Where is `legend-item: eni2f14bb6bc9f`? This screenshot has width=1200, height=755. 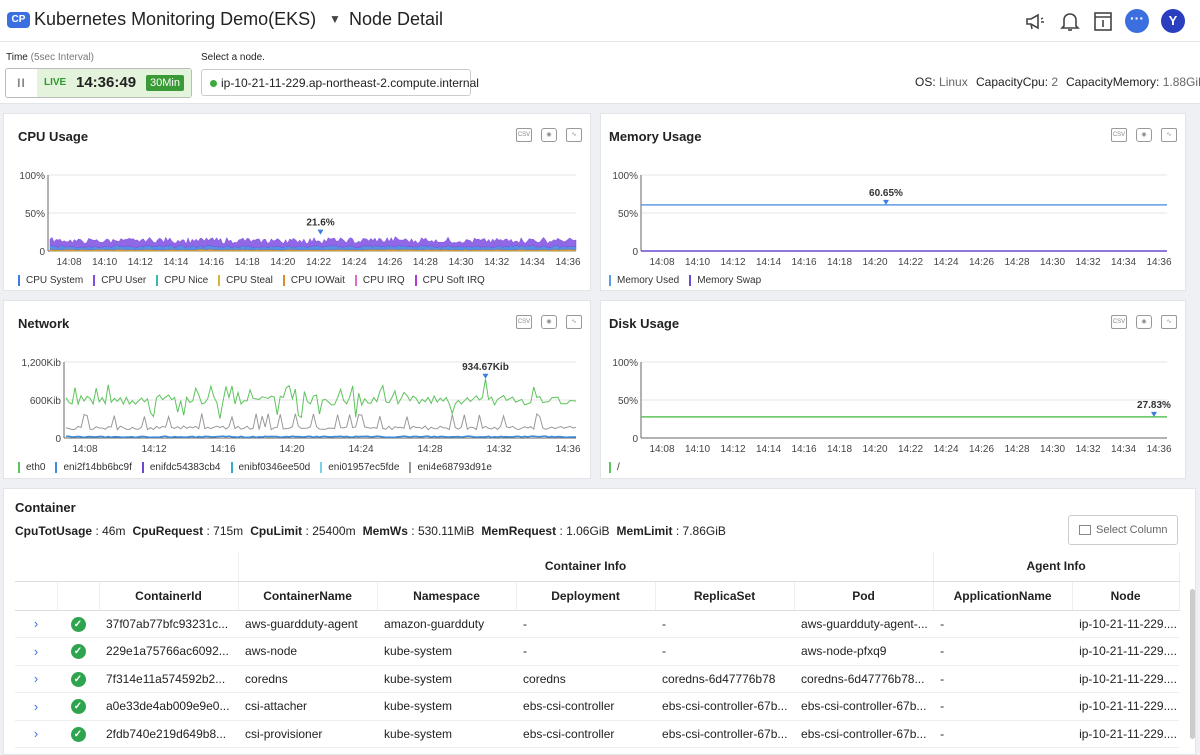
legend-item: eni2f14bb6bc9f is located at coordinates (93, 467).